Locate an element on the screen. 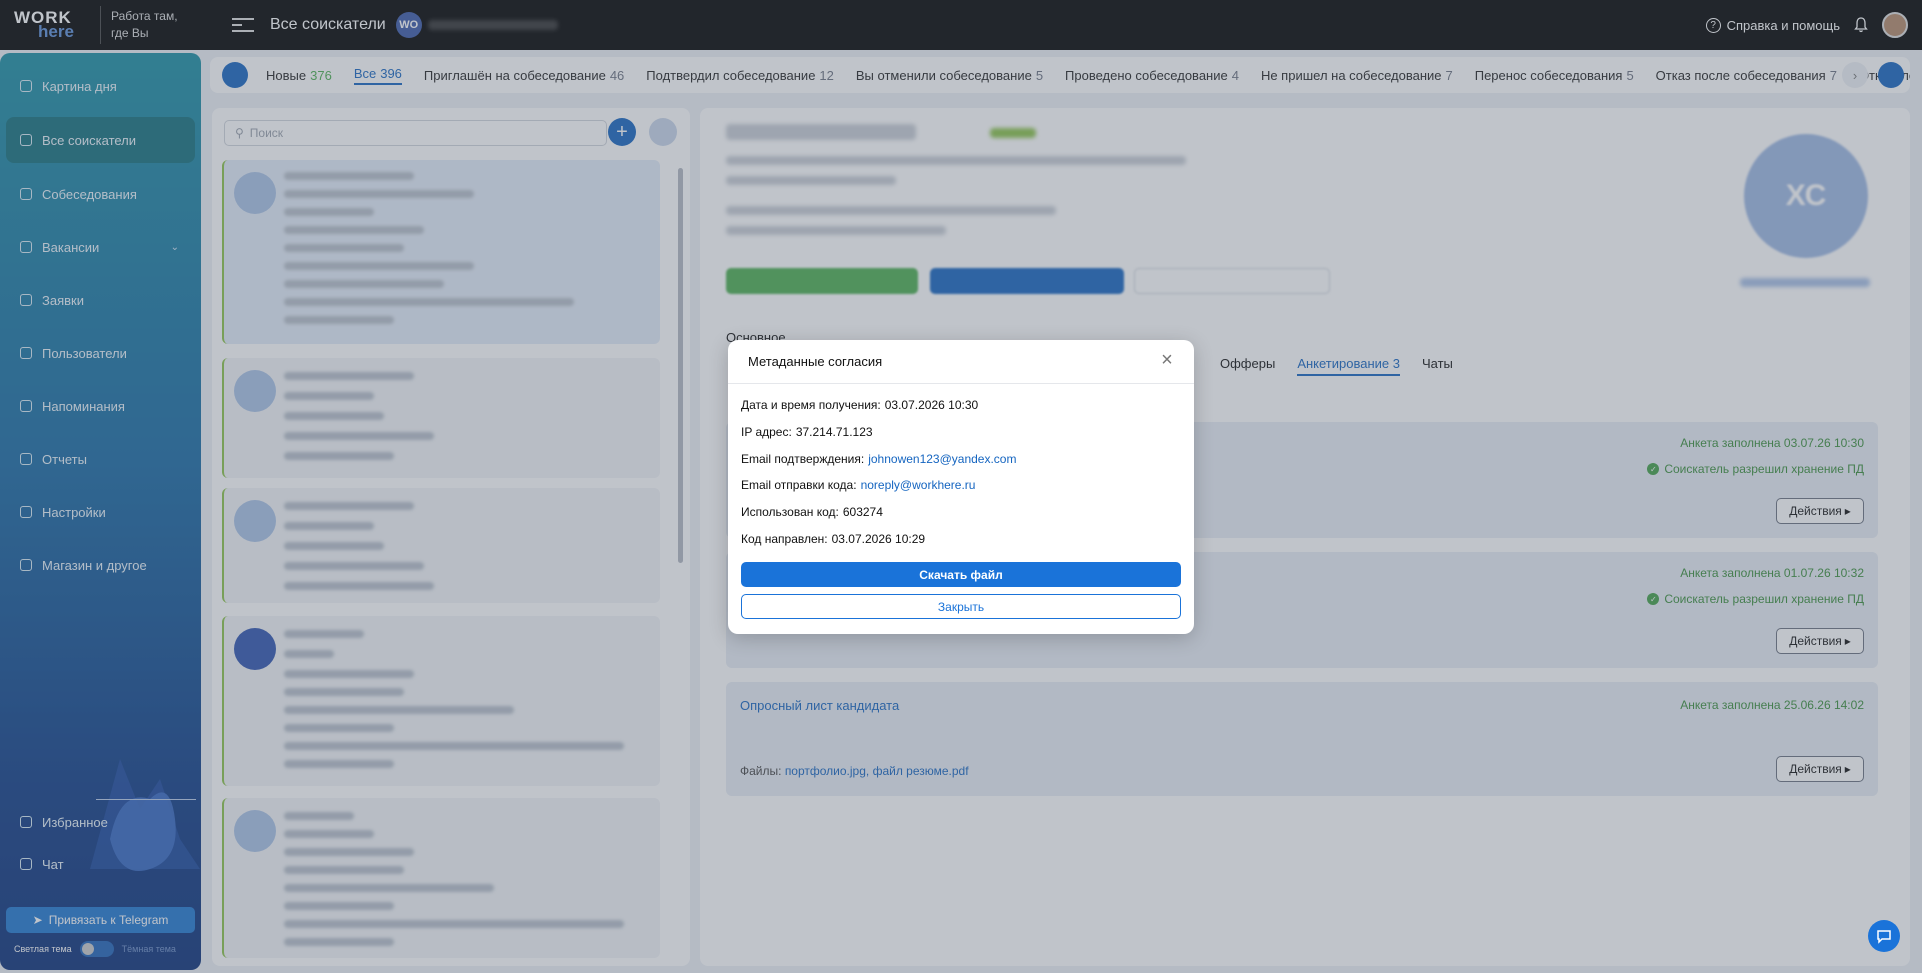  received-row: Дата и время получения: 03.07.2026 10:30 is located at coordinates (860, 405).